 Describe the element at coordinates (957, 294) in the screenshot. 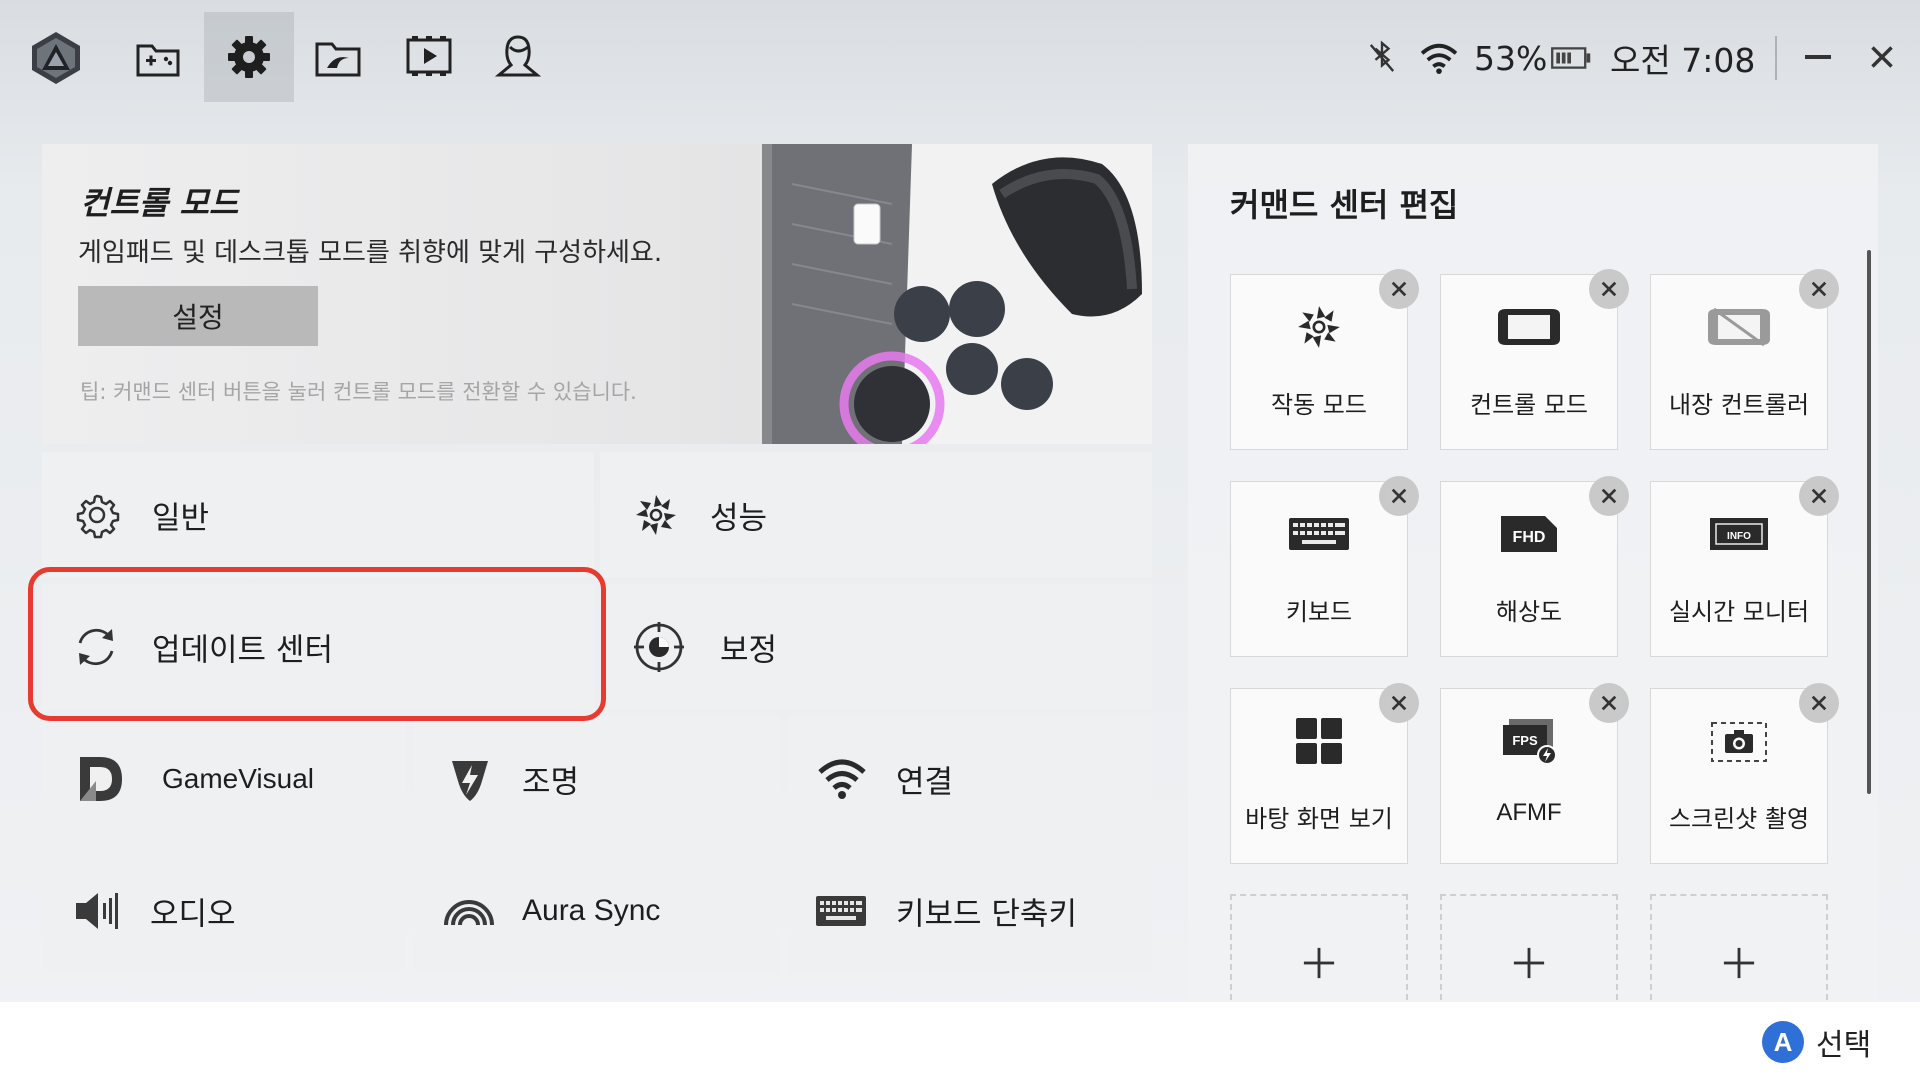

I see `handheld-device-image` at that location.